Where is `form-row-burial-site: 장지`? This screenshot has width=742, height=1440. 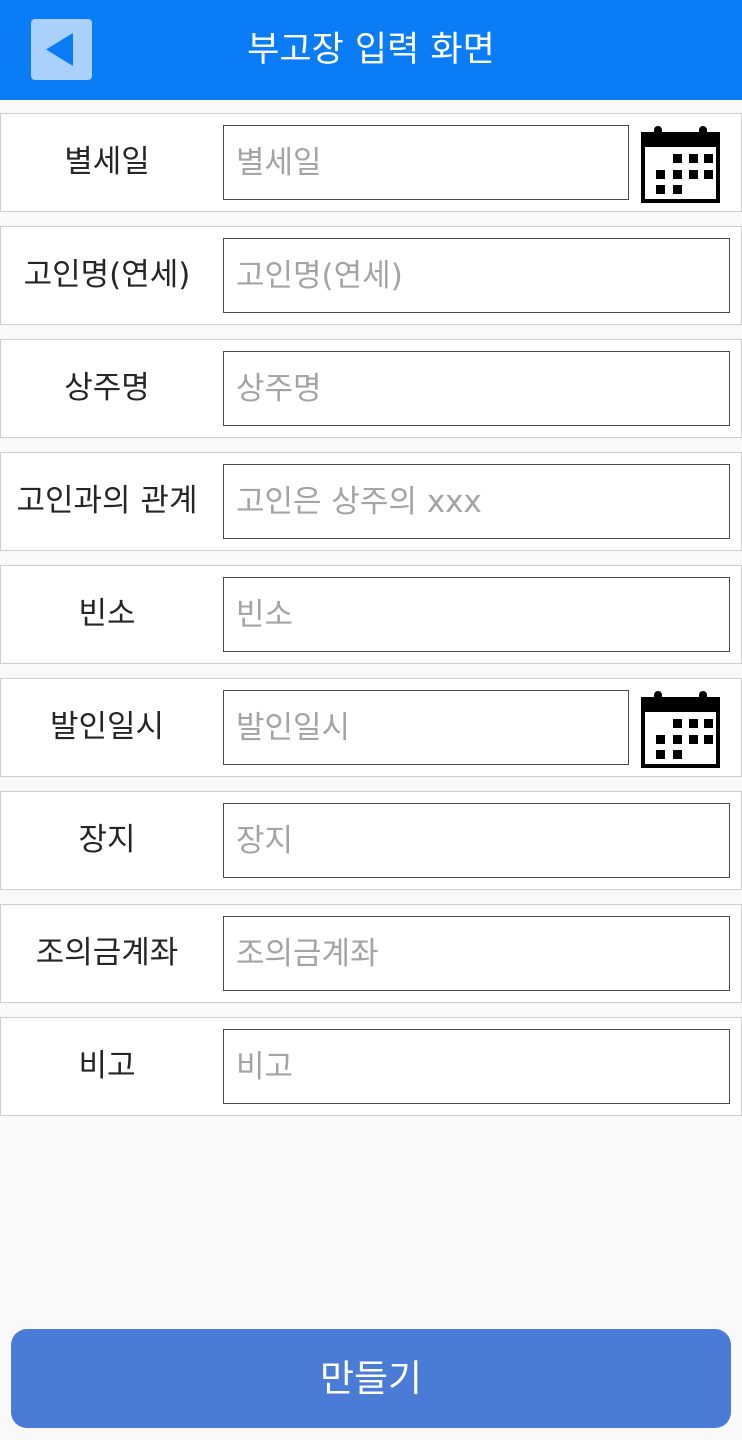
form-row-burial-site: 장지 is located at coordinates (371, 840).